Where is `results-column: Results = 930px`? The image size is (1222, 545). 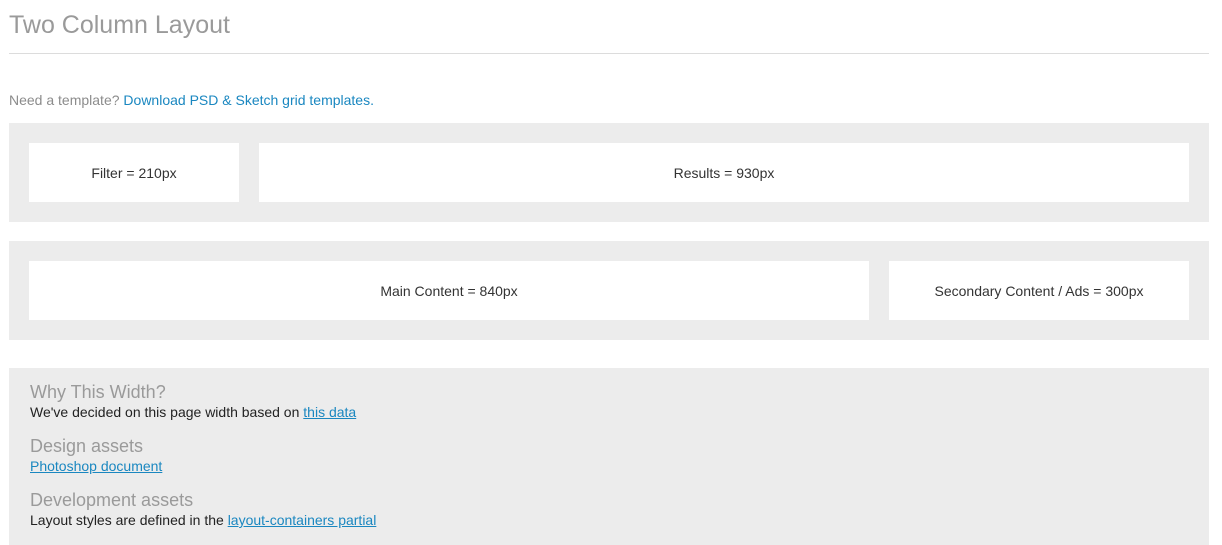 results-column: Results = 930px is located at coordinates (724, 172).